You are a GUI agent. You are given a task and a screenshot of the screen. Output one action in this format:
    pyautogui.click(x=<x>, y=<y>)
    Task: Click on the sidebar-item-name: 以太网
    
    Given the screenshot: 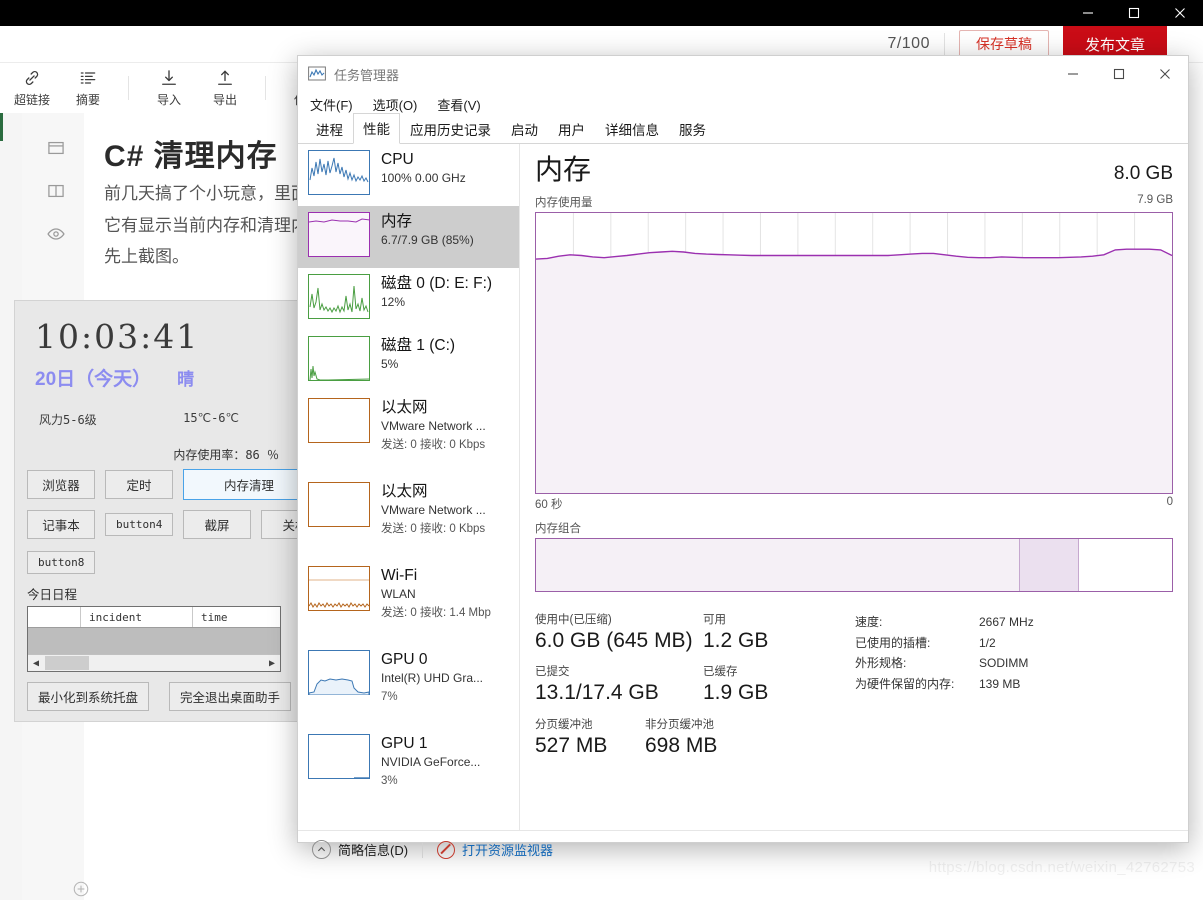 What is the action you would take?
    pyautogui.click(x=404, y=407)
    